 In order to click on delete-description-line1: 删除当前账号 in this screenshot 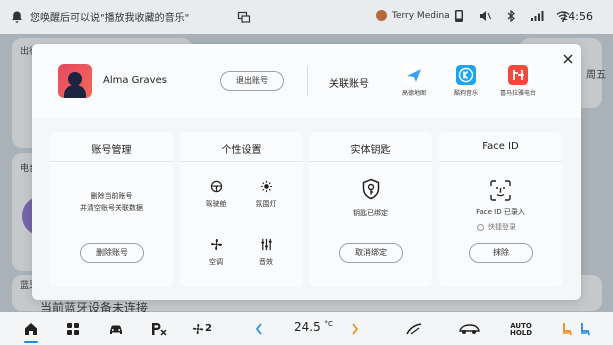, I will do `click(111, 196)`.